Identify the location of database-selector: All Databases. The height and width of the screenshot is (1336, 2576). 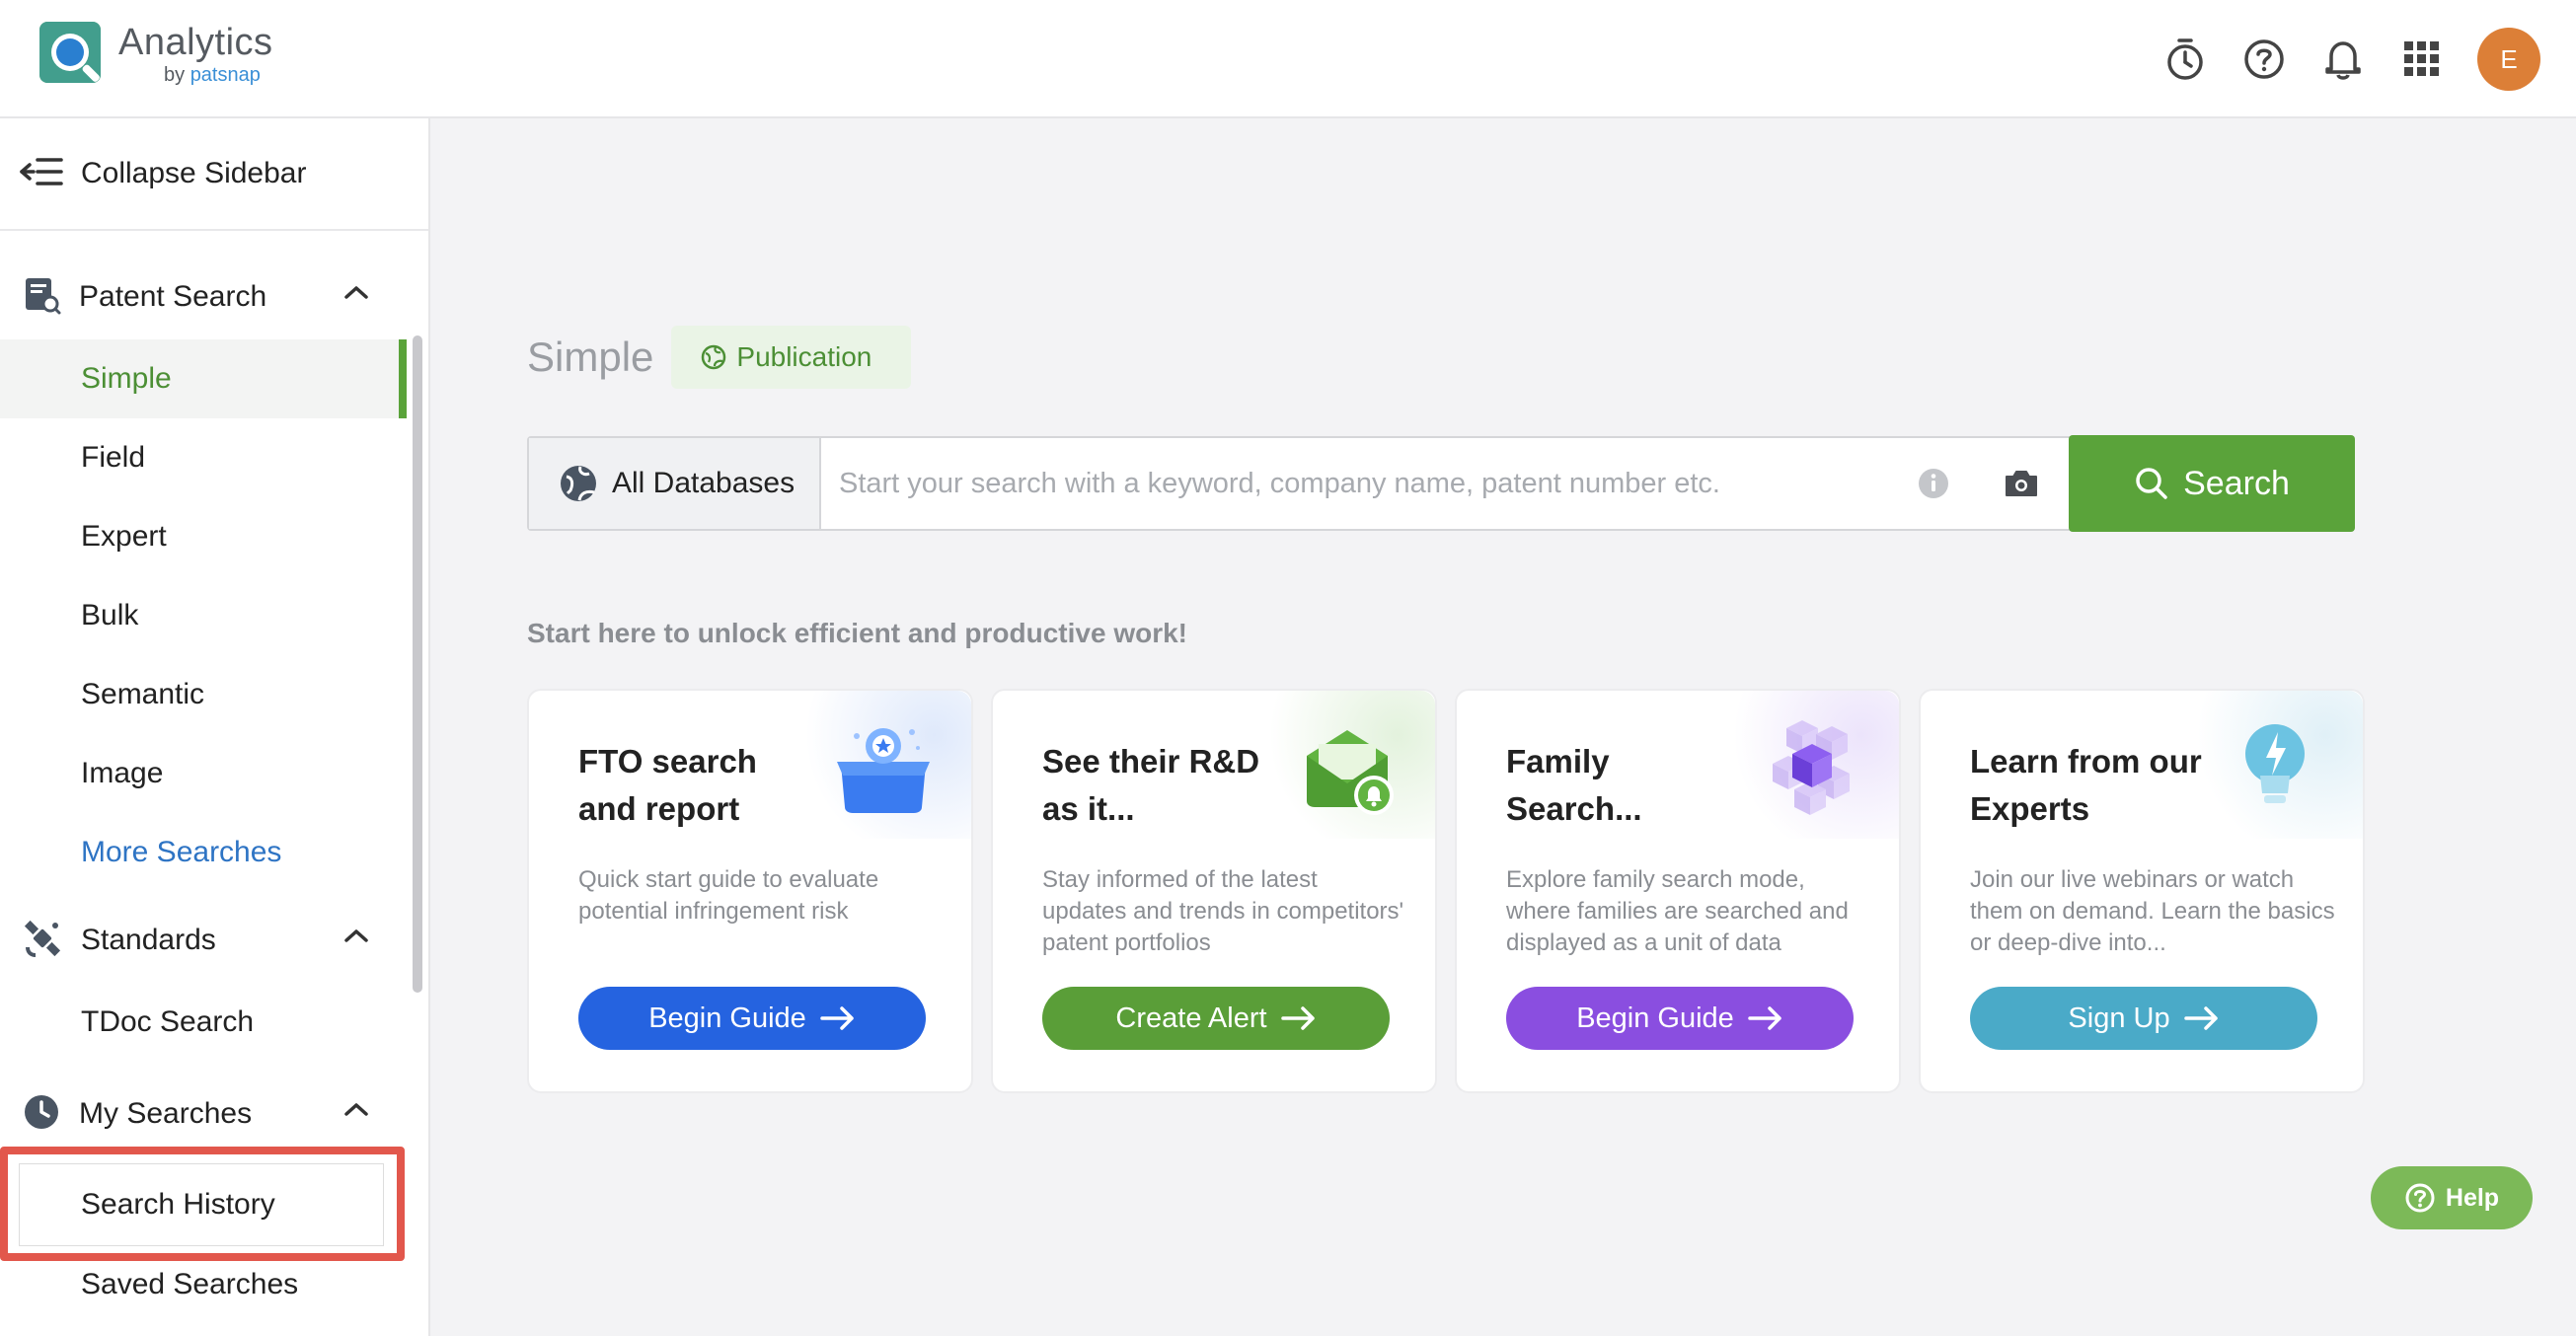
(675, 483).